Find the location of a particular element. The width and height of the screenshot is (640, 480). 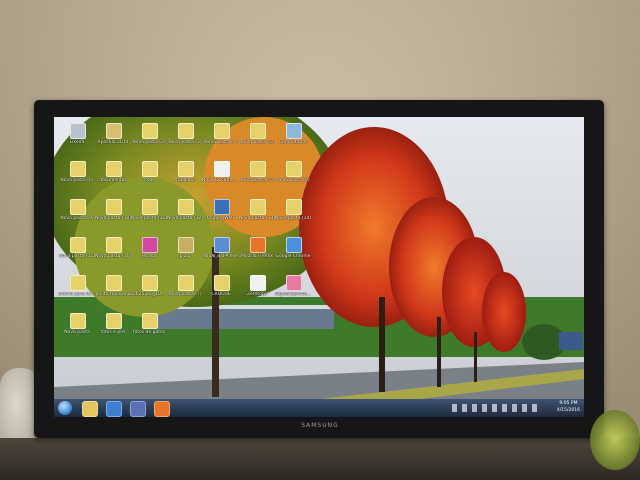

desktop-icon: Nova pasta (8) is located at coordinates (293, 176).